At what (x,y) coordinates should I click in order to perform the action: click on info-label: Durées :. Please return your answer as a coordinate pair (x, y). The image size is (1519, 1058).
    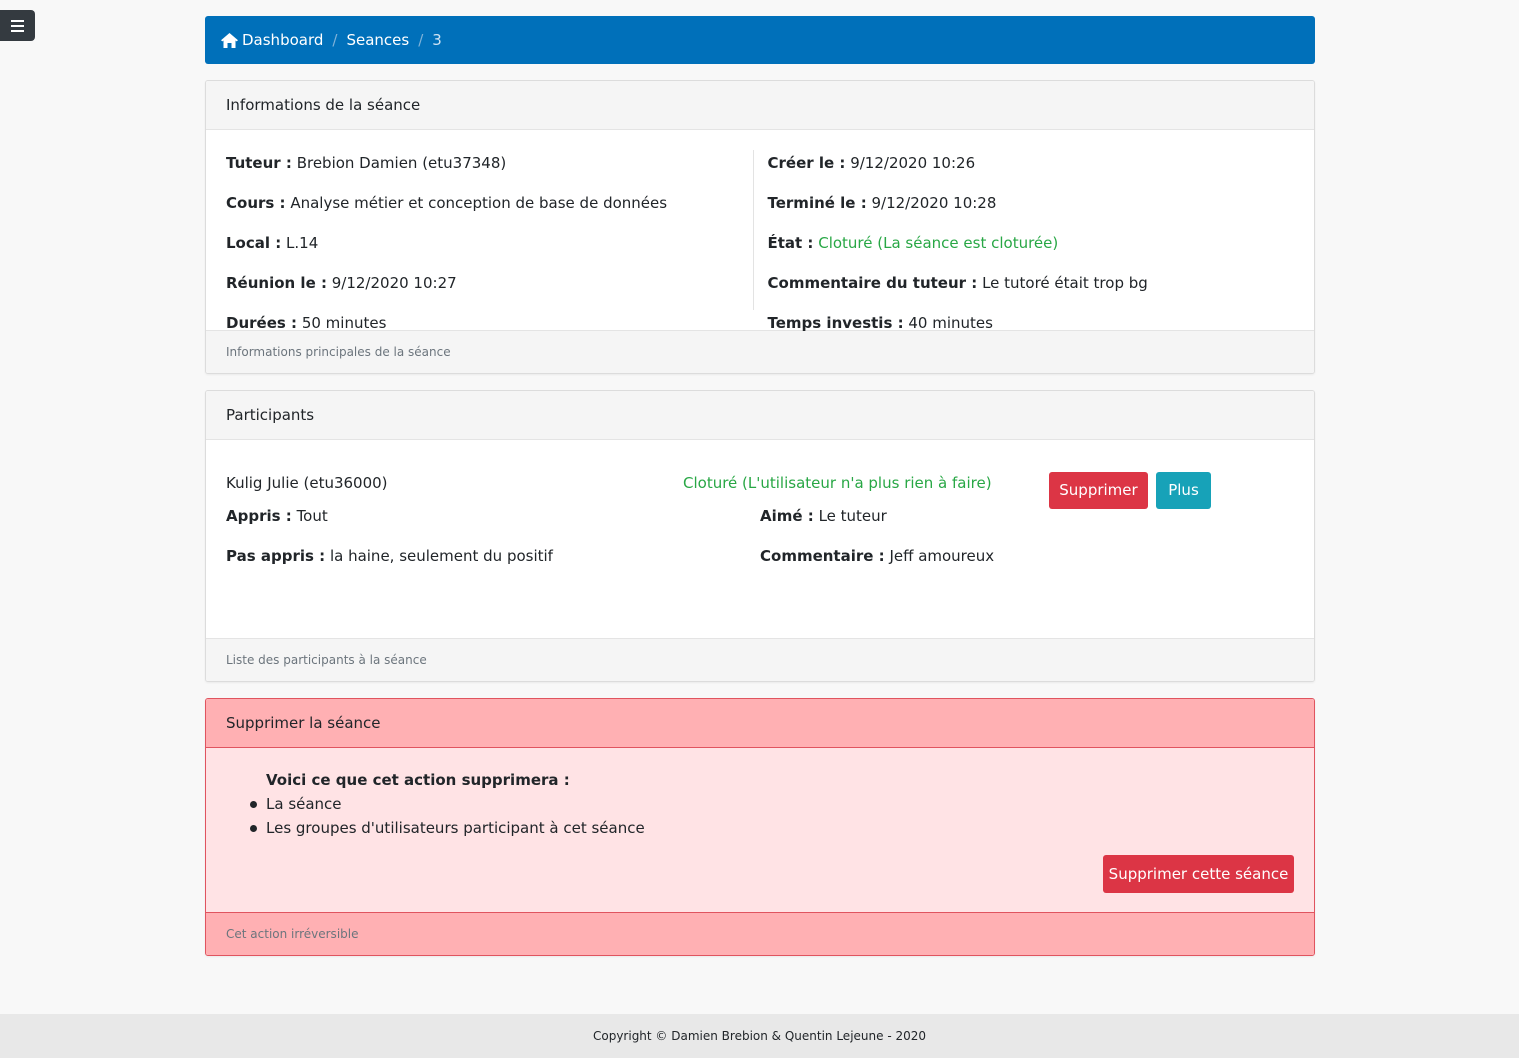
    Looking at the image, I should click on (262, 323).